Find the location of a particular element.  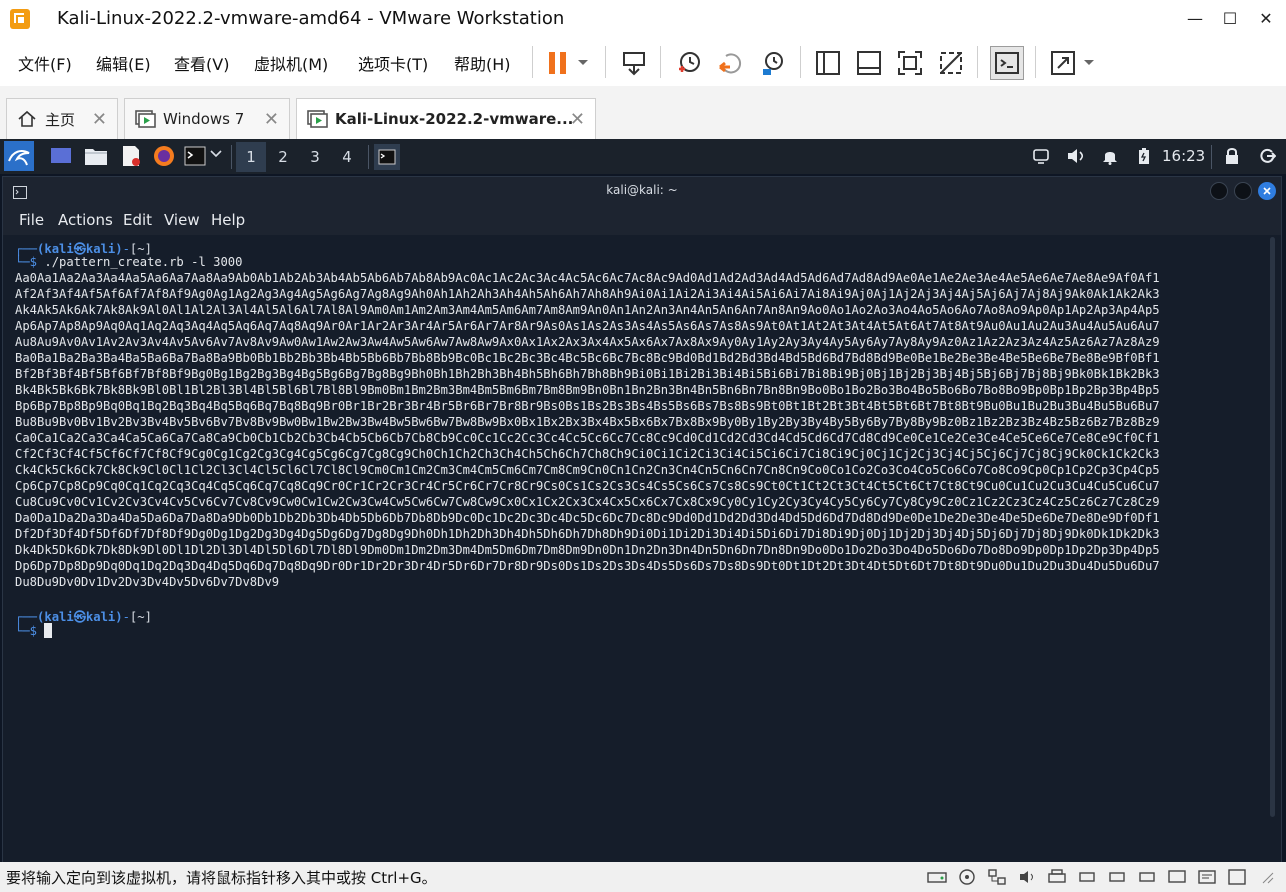

taskbar-terminal-window is located at coordinates (387, 157).